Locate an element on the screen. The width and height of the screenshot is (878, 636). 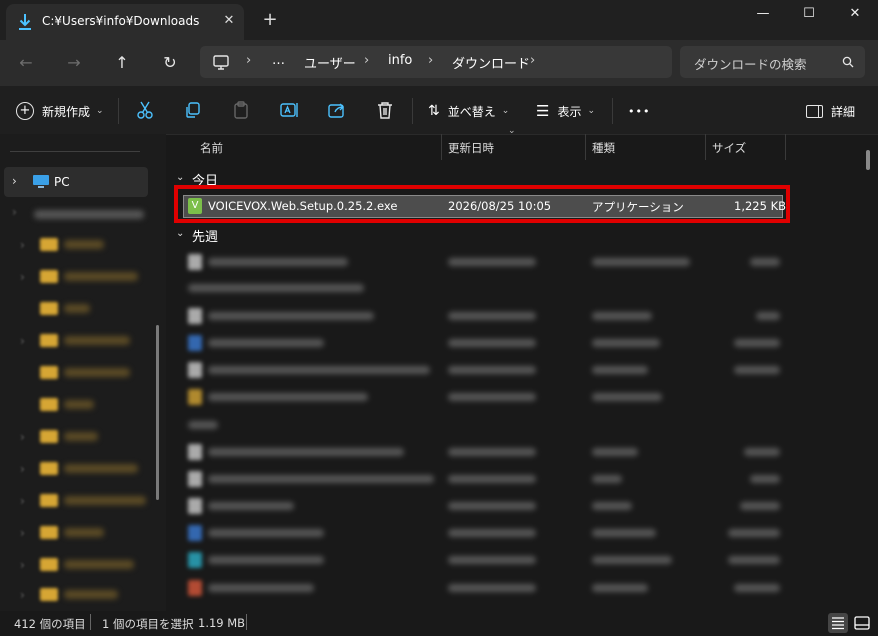
column-header-size: サイズ is located at coordinates (729, 152).